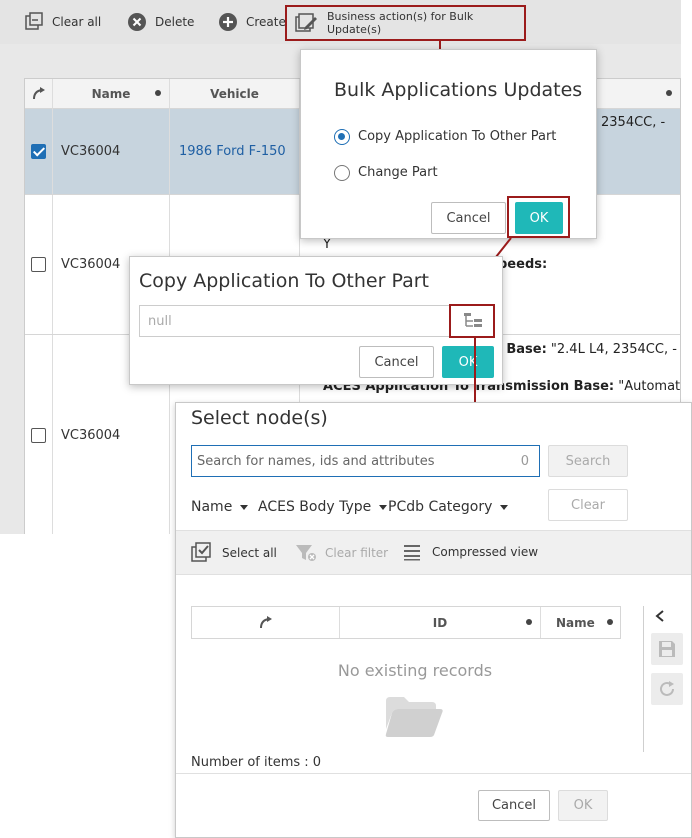  Describe the element at coordinates (524, 461) in the screenshot. I see `search-char-count: 0` at that location.